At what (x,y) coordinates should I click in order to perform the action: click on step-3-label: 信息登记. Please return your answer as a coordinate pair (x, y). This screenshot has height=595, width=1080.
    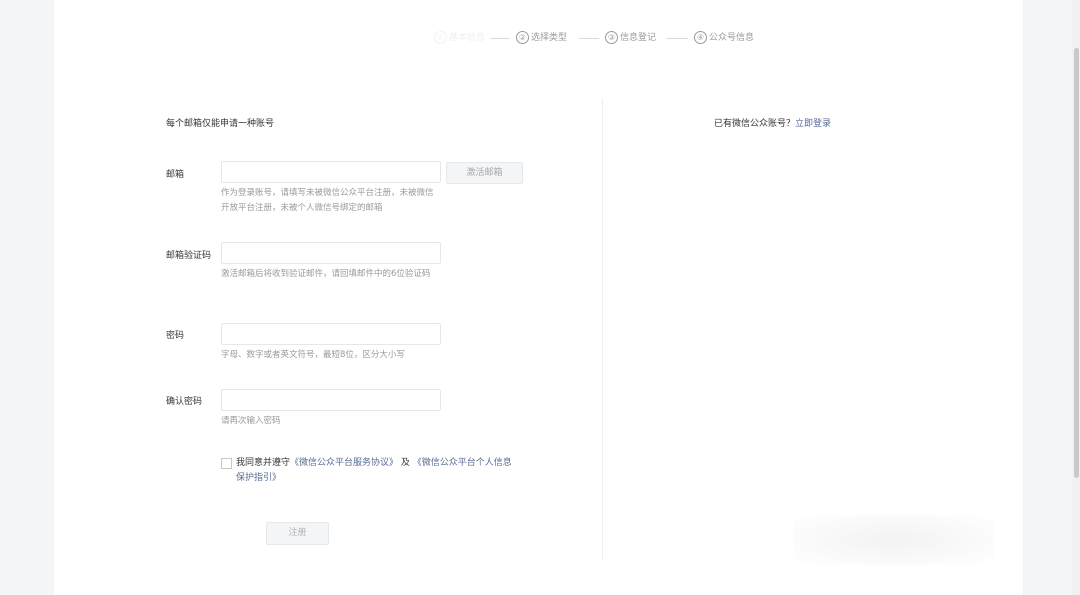
    Looking at the image, I should click on (638, 38).